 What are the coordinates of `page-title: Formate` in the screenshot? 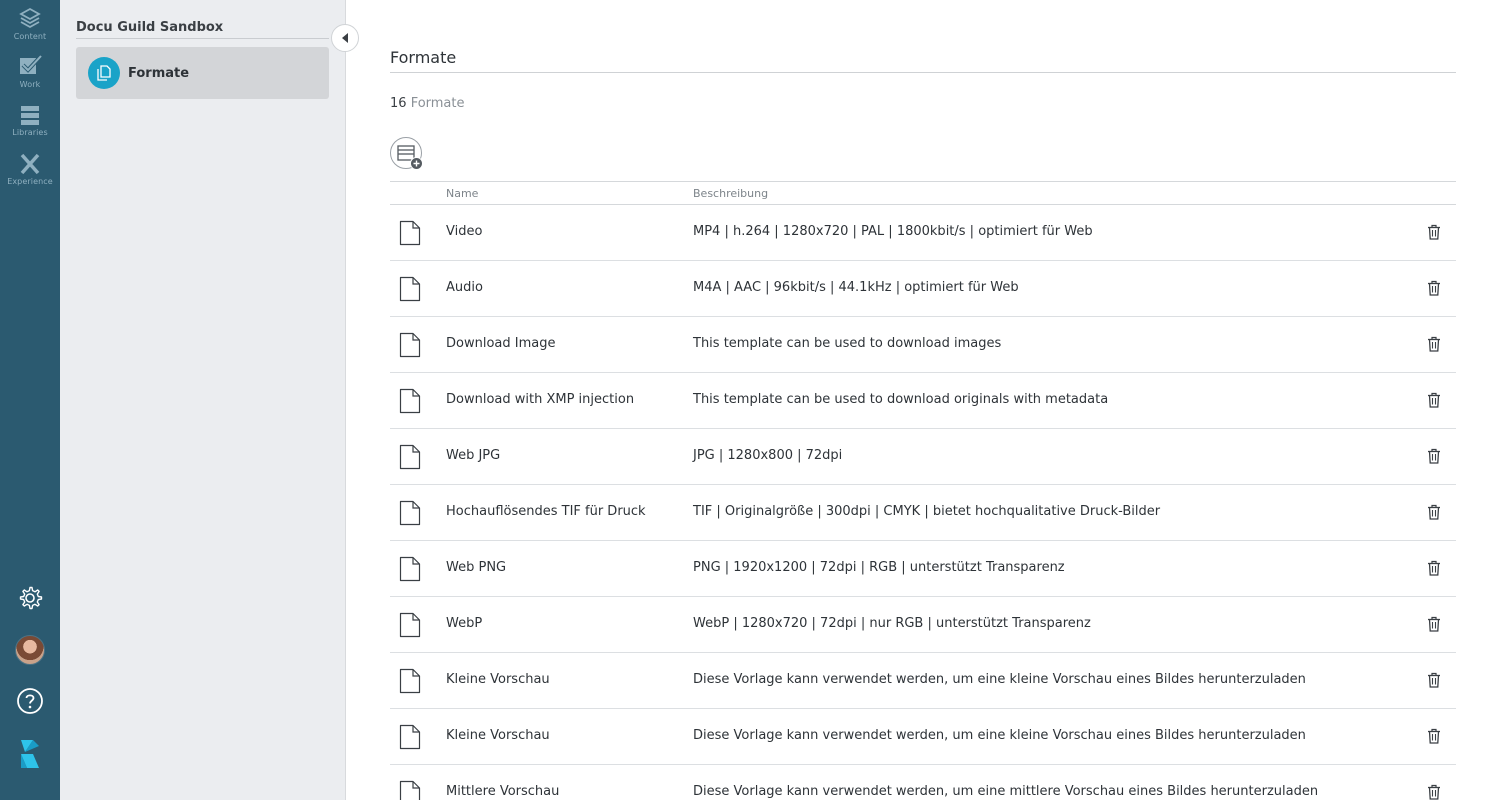 It's located at (423, 57).